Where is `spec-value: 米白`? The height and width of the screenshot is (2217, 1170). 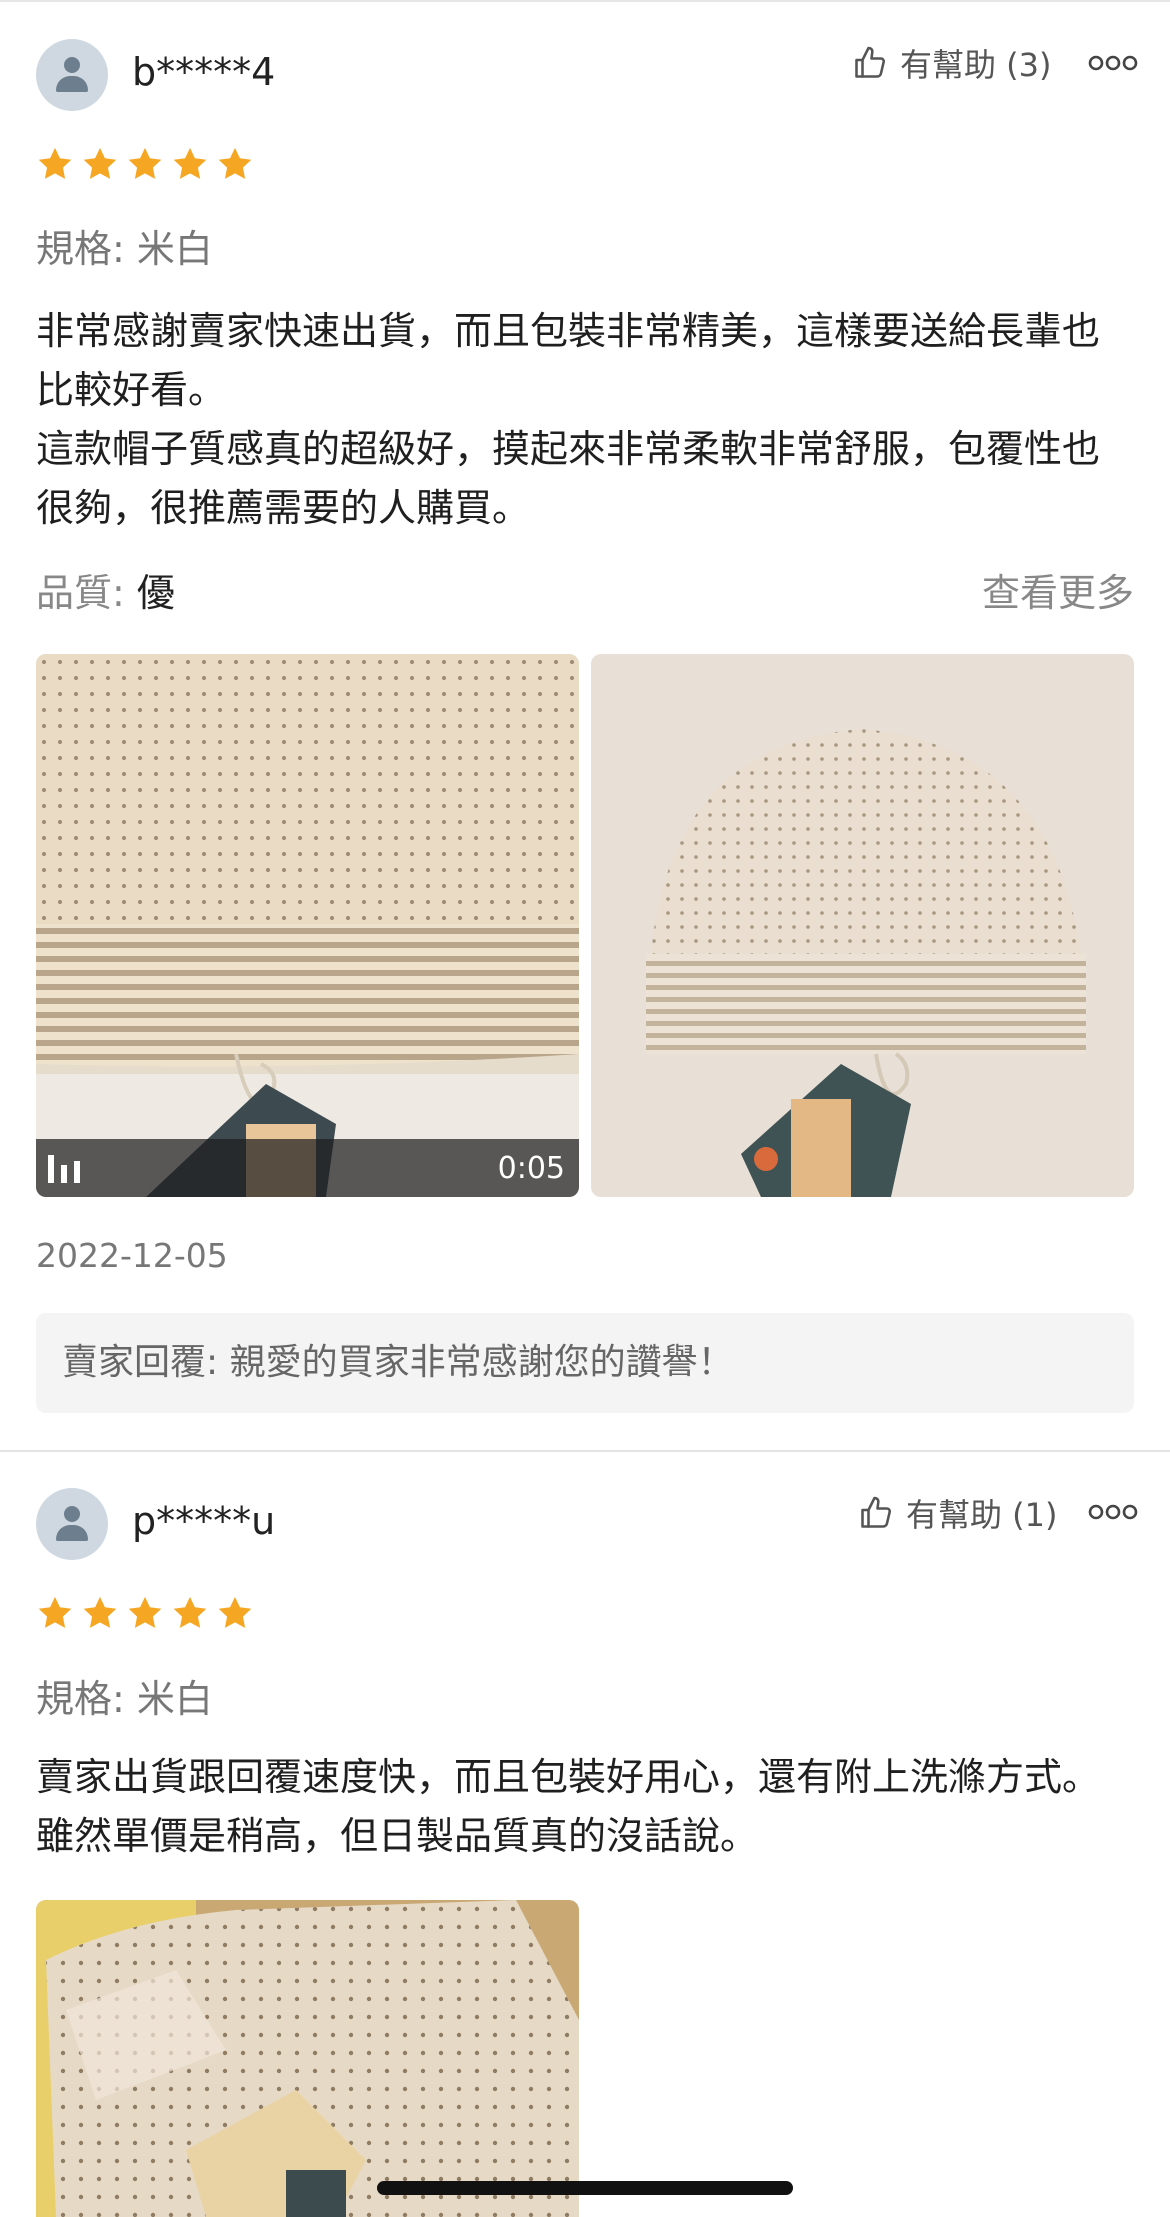 spec-value: 米白 is located at coordinates (174, 1699).